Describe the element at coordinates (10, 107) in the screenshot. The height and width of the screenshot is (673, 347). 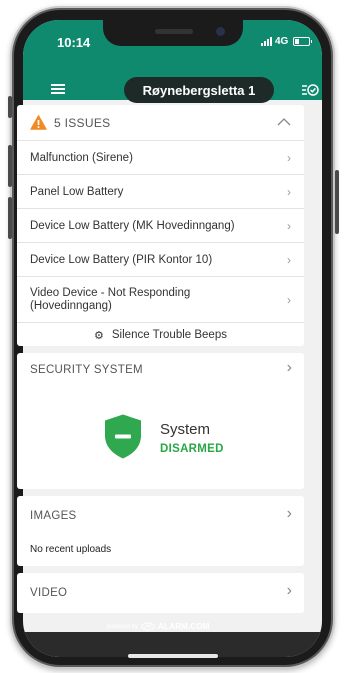
I see `mute-switch` at that location.